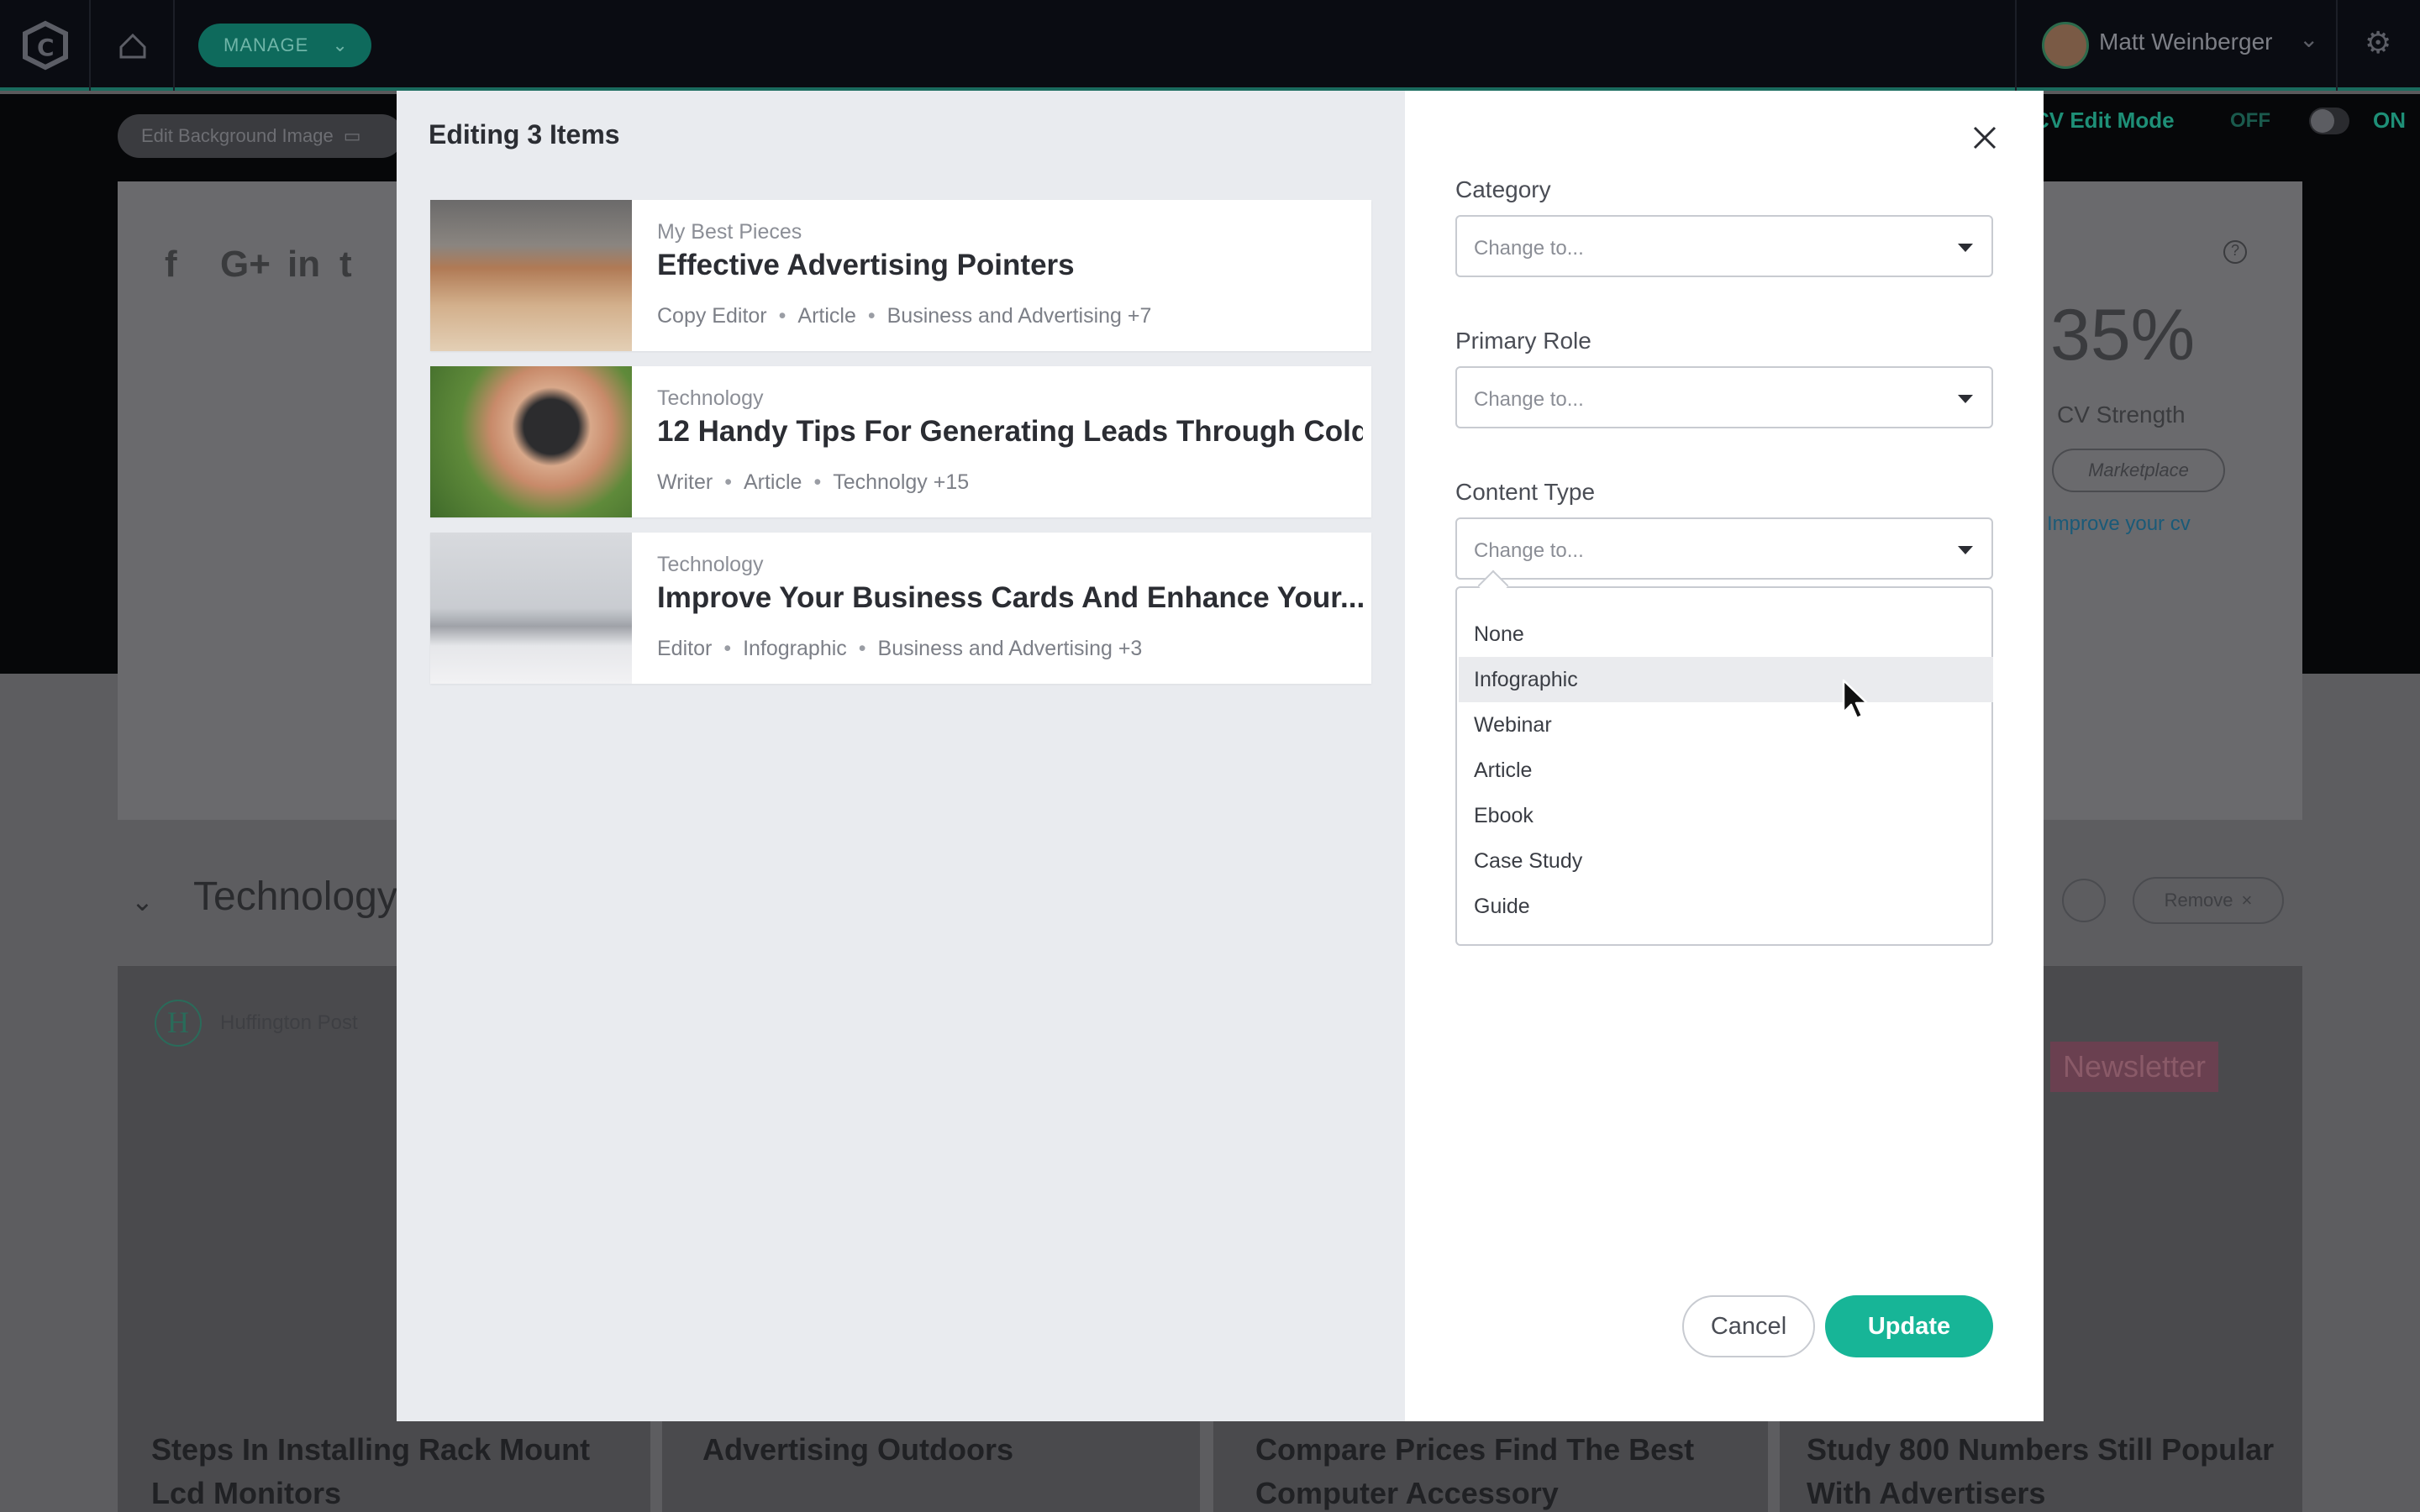 Image resolution: width=2420 pixels, height=1512 pixels. Describe the element at coordinates (266, 44) in the screenshot. I see `manage-label: MANAGE` at that location.